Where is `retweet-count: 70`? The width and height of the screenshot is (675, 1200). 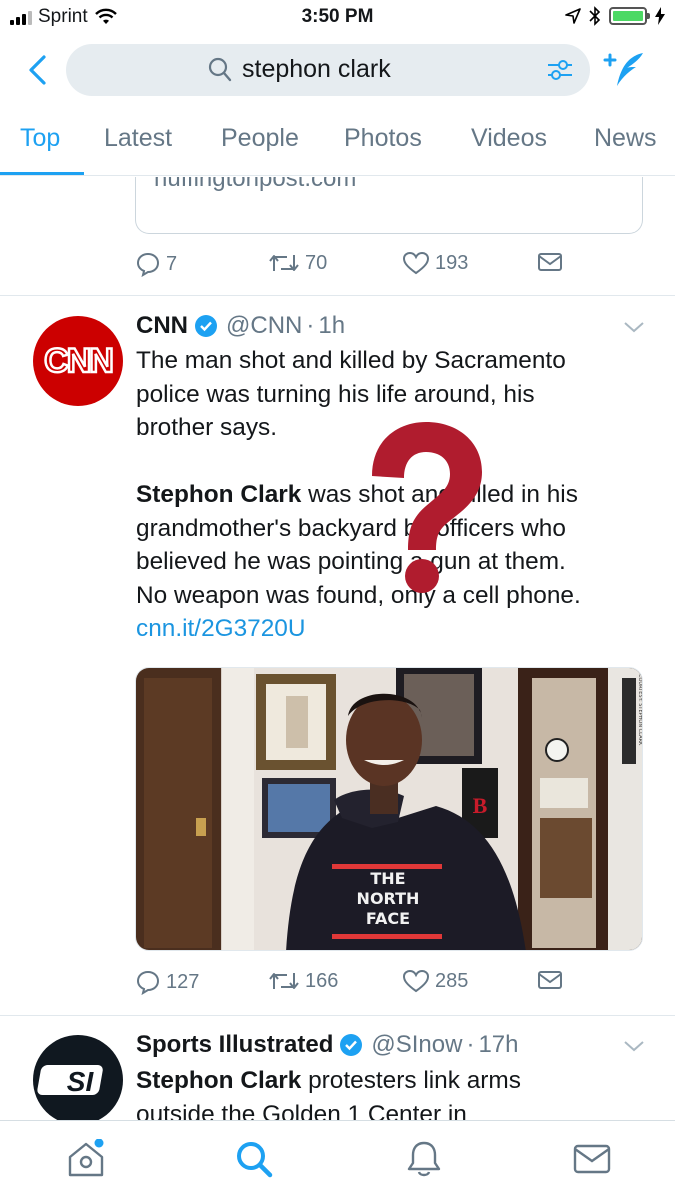 retweet-count: 70 is located at coordinates (316, 262).